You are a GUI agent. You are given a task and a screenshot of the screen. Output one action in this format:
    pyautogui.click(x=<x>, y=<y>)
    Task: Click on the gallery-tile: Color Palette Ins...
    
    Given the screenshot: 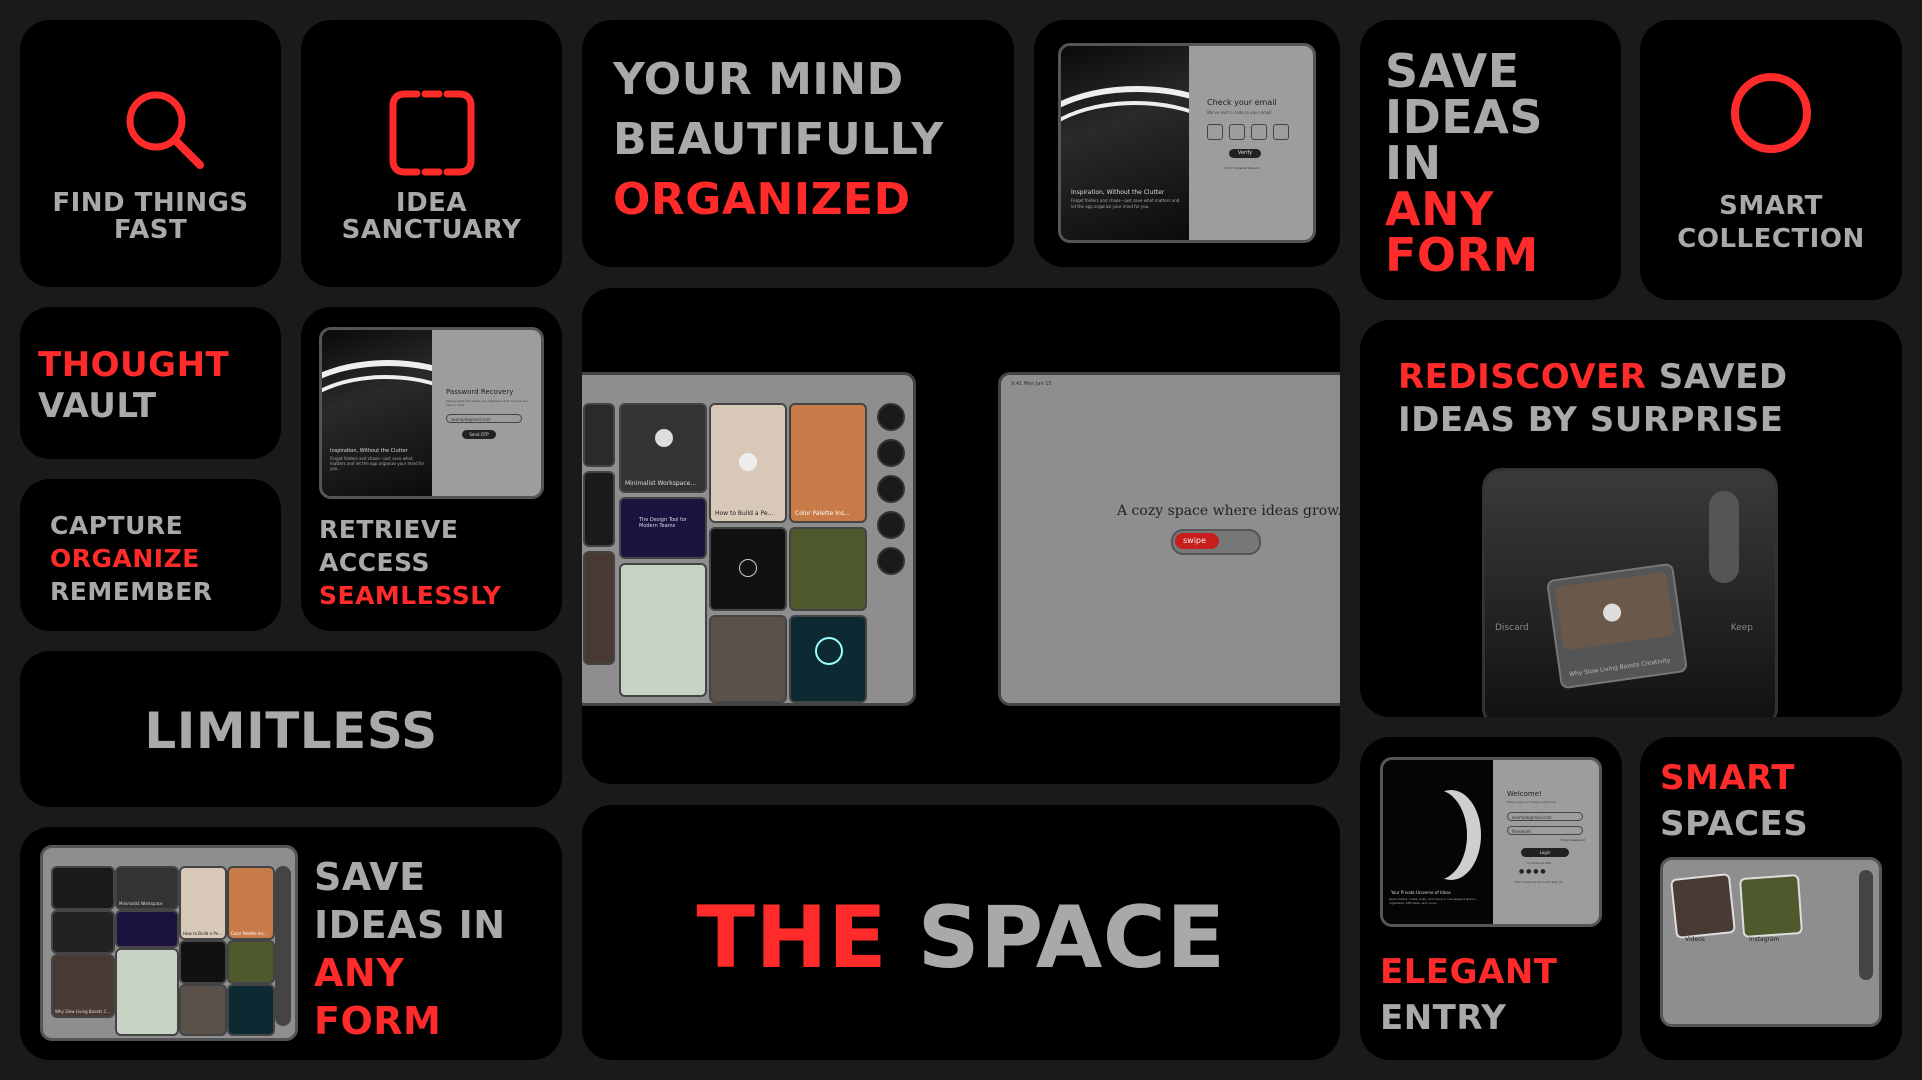 What is the action you would take?
    pyautogui.click(x=828, y=463)
    